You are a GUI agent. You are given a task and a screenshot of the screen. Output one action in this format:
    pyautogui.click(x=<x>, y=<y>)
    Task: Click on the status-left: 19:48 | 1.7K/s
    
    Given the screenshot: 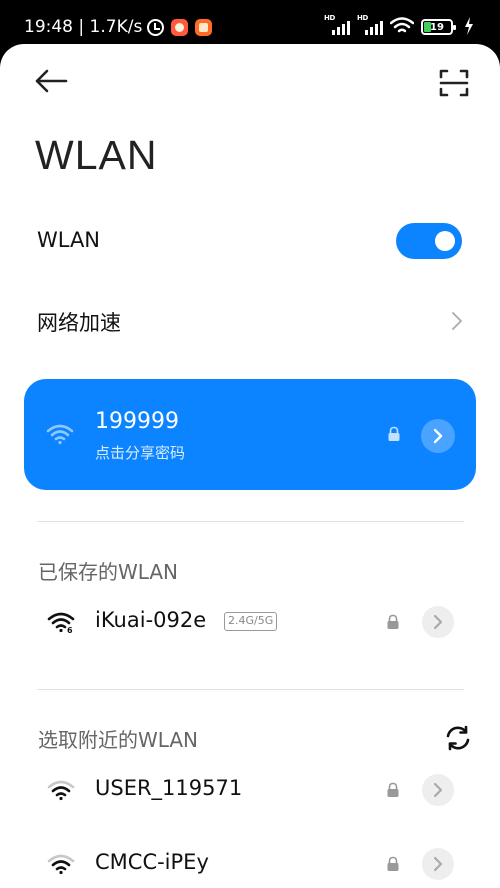 What is the action you would take?
    pyautogui.click(x=118, y=27)
    